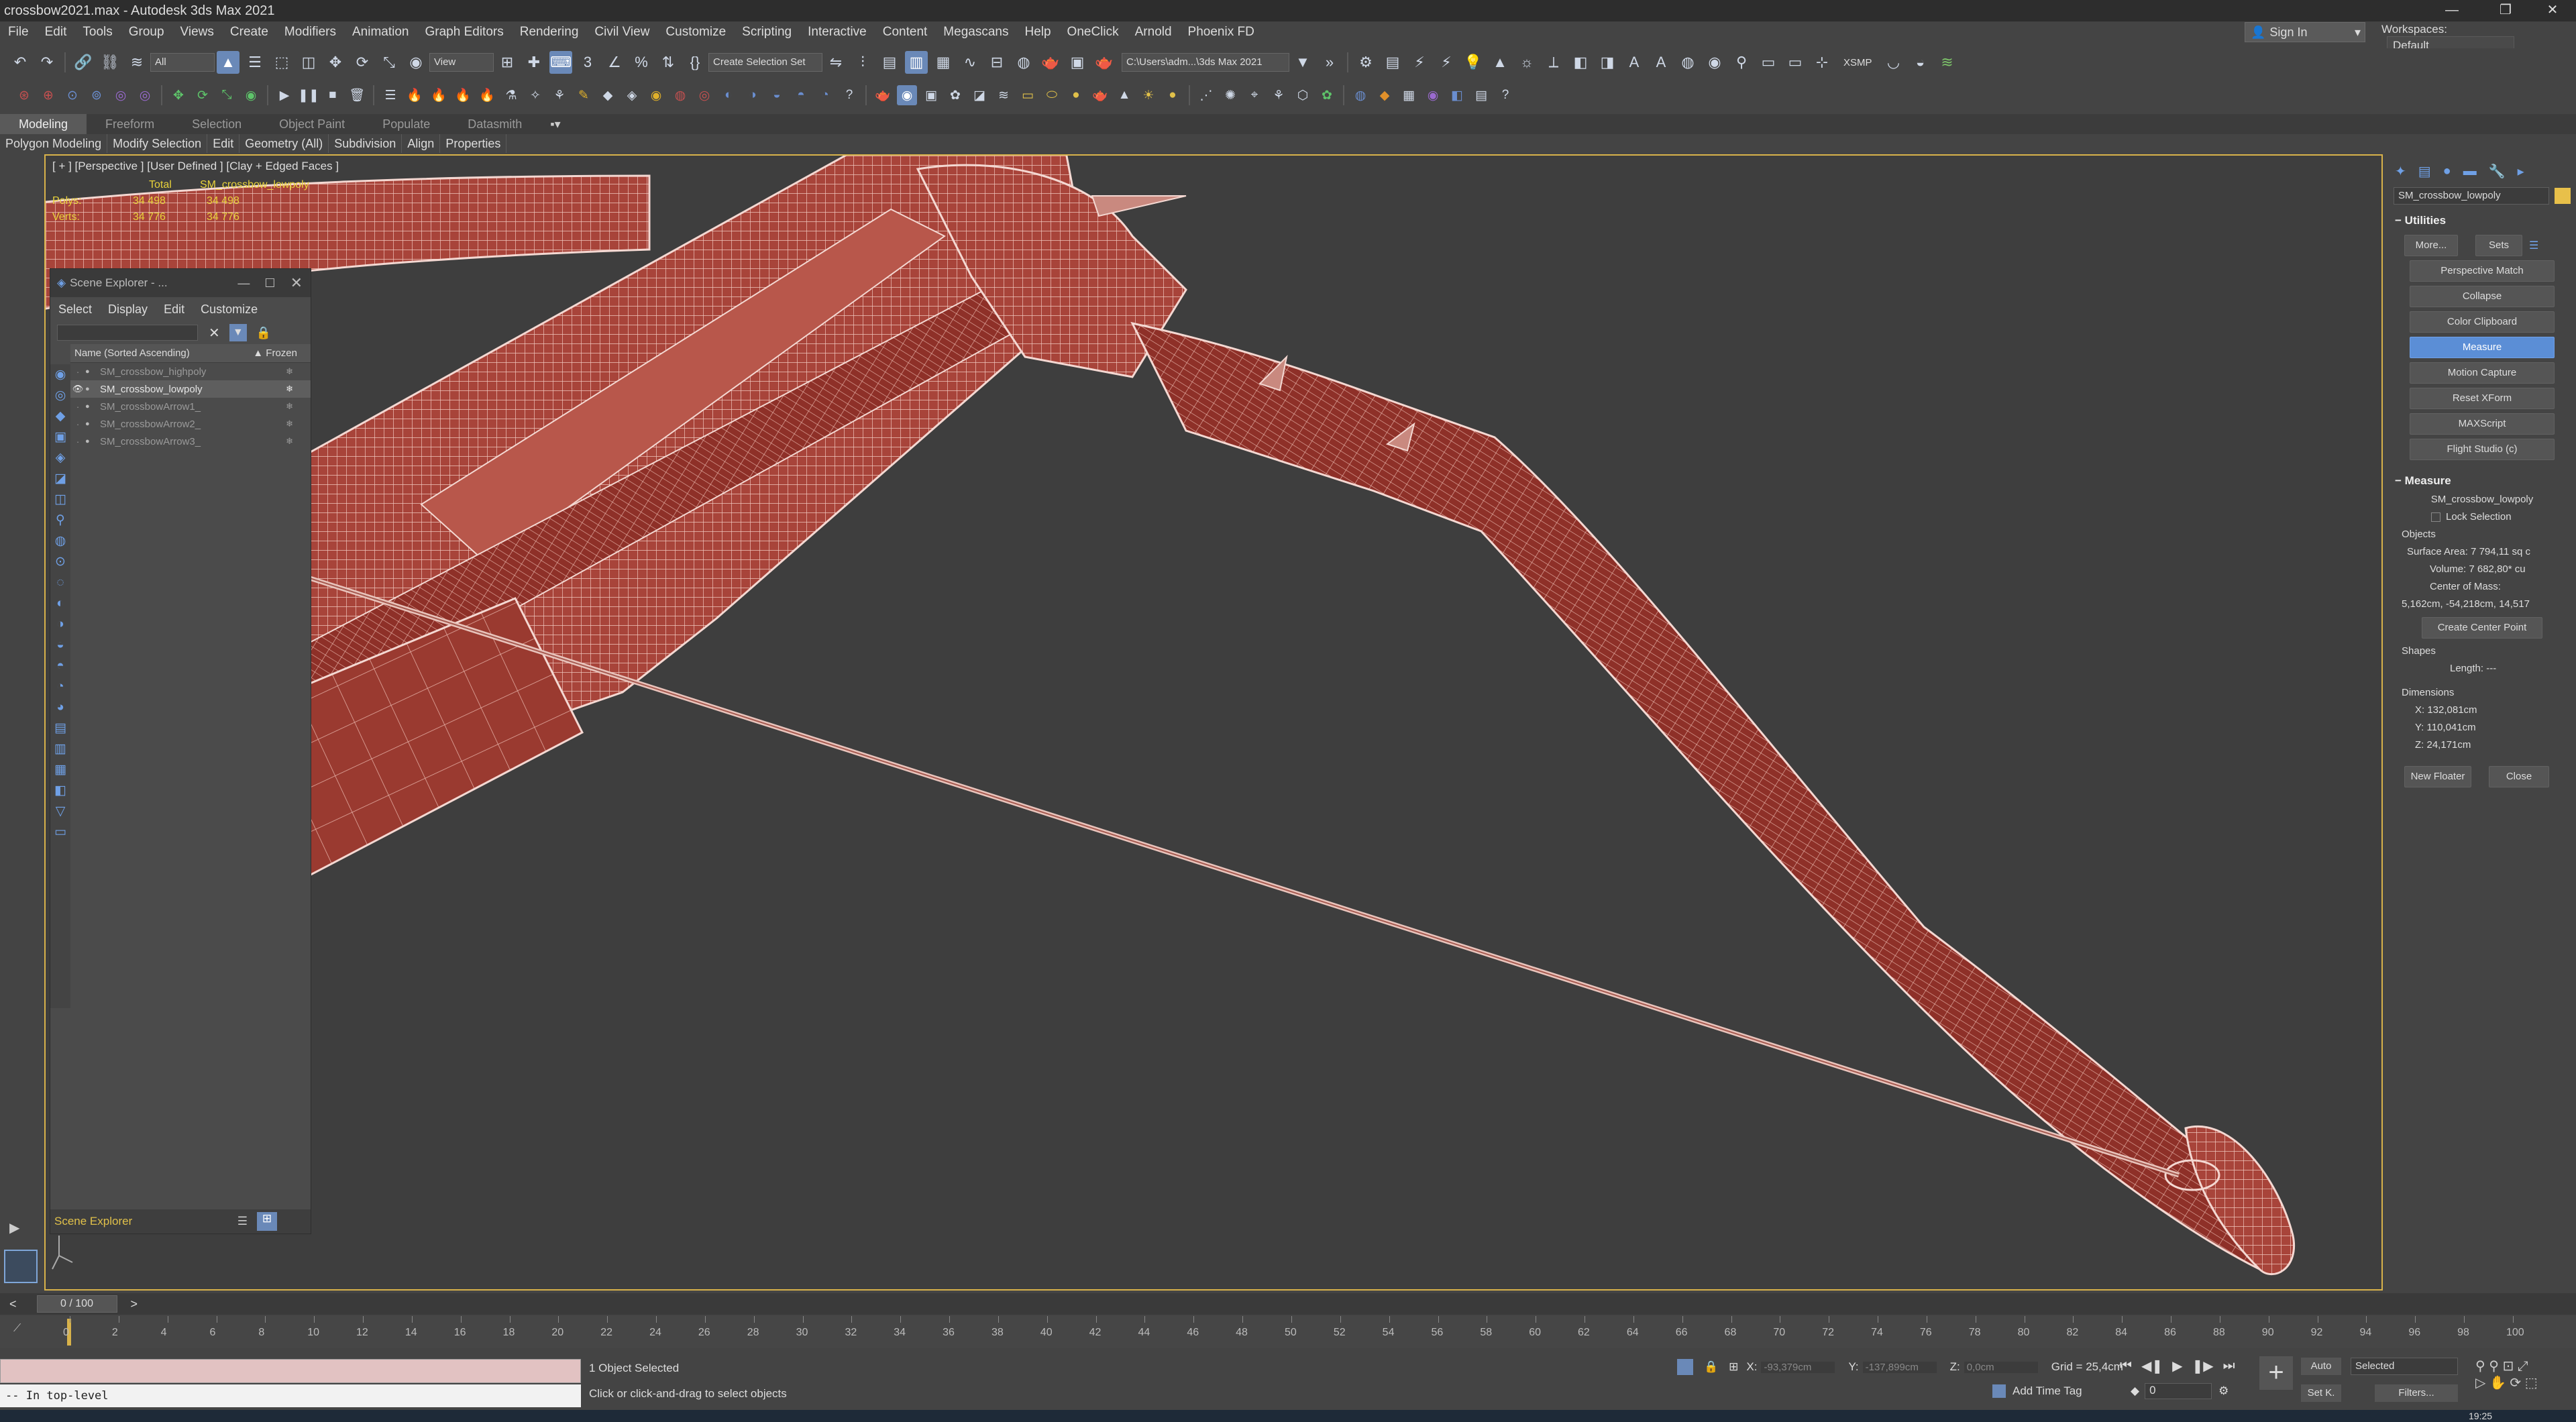 The height and width of the screenshot is (1422, 2576). I want to click on fov-icon: ▷, so click(2480, 1383).